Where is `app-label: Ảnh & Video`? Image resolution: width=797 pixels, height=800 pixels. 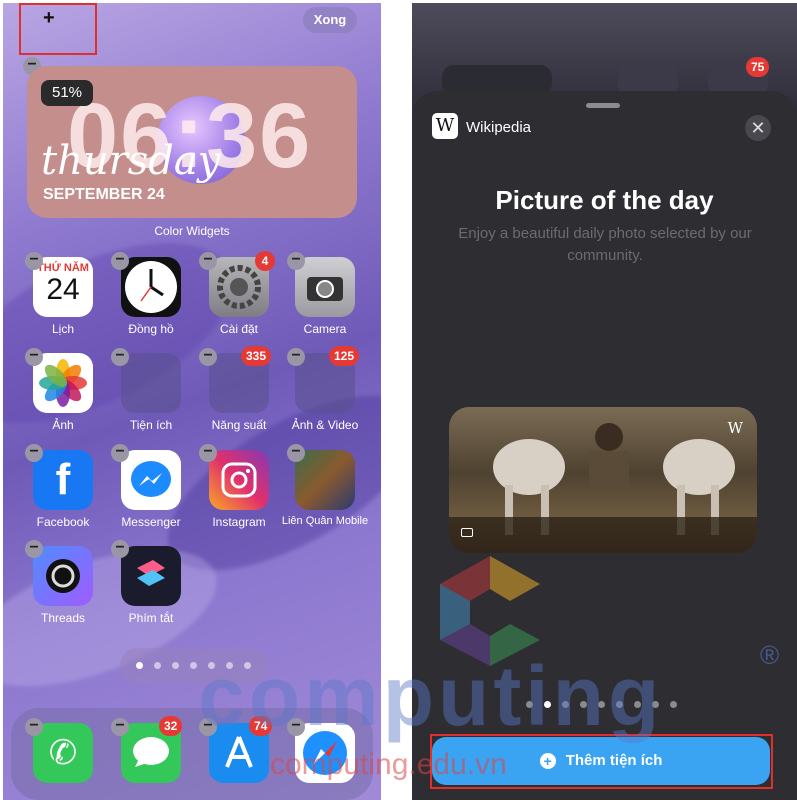 app-label: Ảnh & Video is located at coordinates (325, 425).